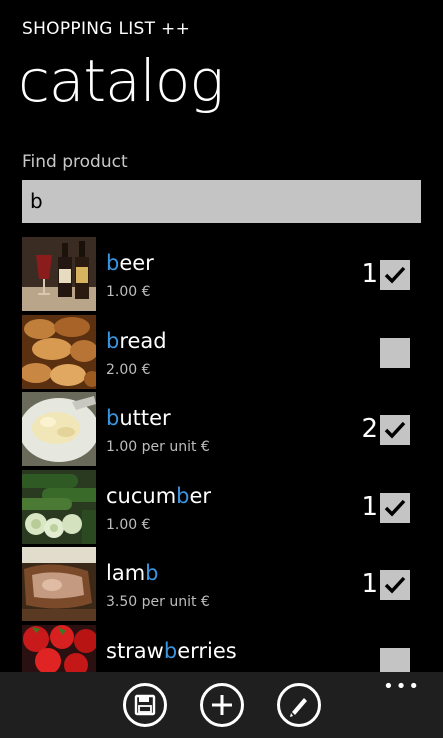 The width and height of the screenshot is (443, 738). I want to click on product-price: 1.00 per unit €, so click(158, 447).